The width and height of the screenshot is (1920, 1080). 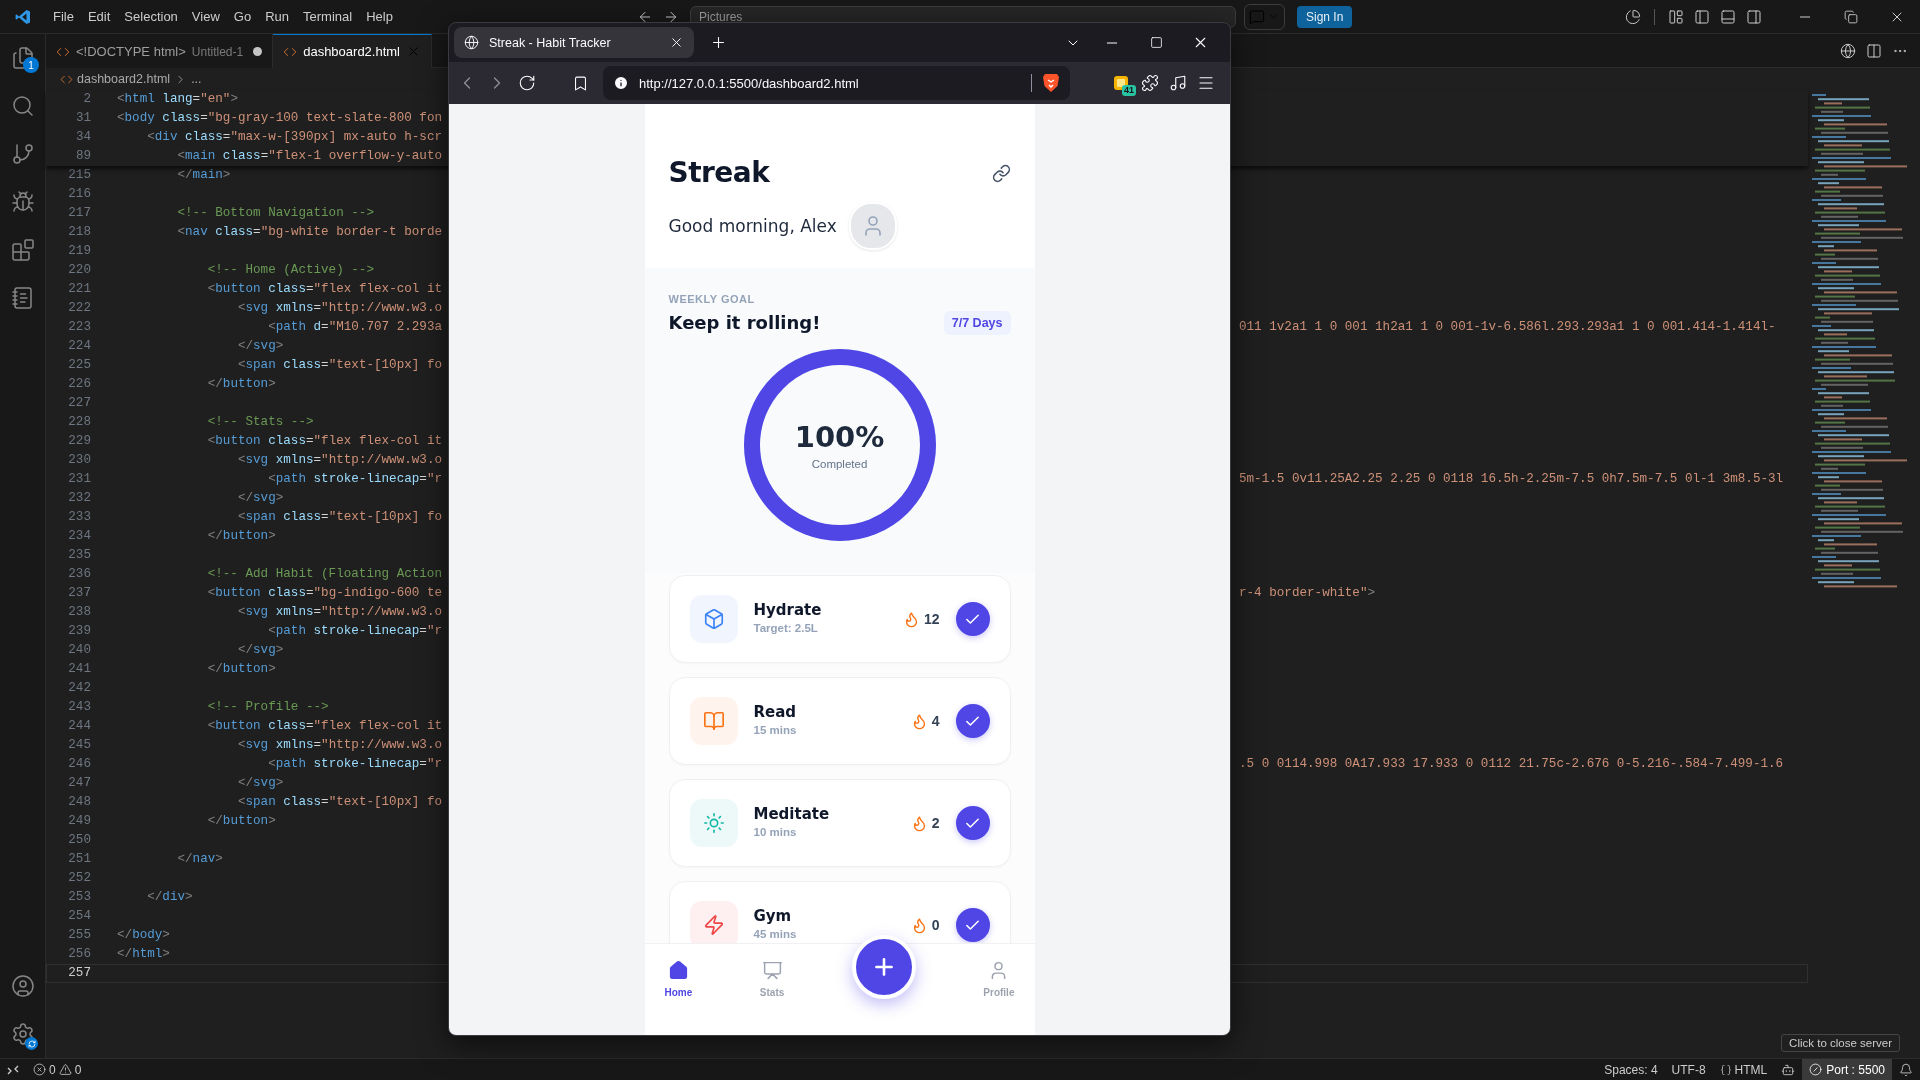 What do you see at coordinates (1156, 42) in the screenshot?
I see `maximize-icon` at bounding box center [1156, 42].